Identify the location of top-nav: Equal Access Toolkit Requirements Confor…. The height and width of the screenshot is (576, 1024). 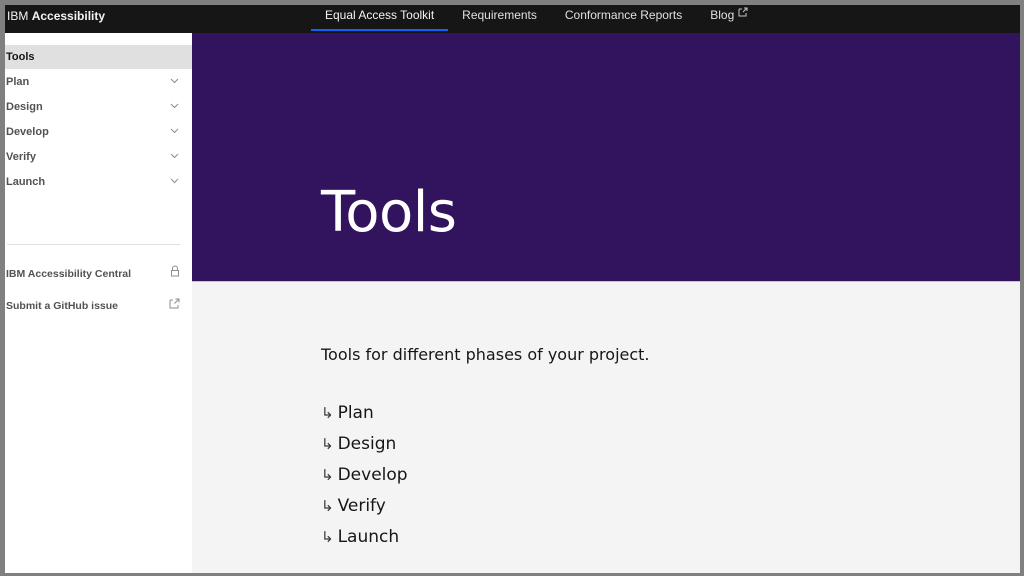
(536, 19).